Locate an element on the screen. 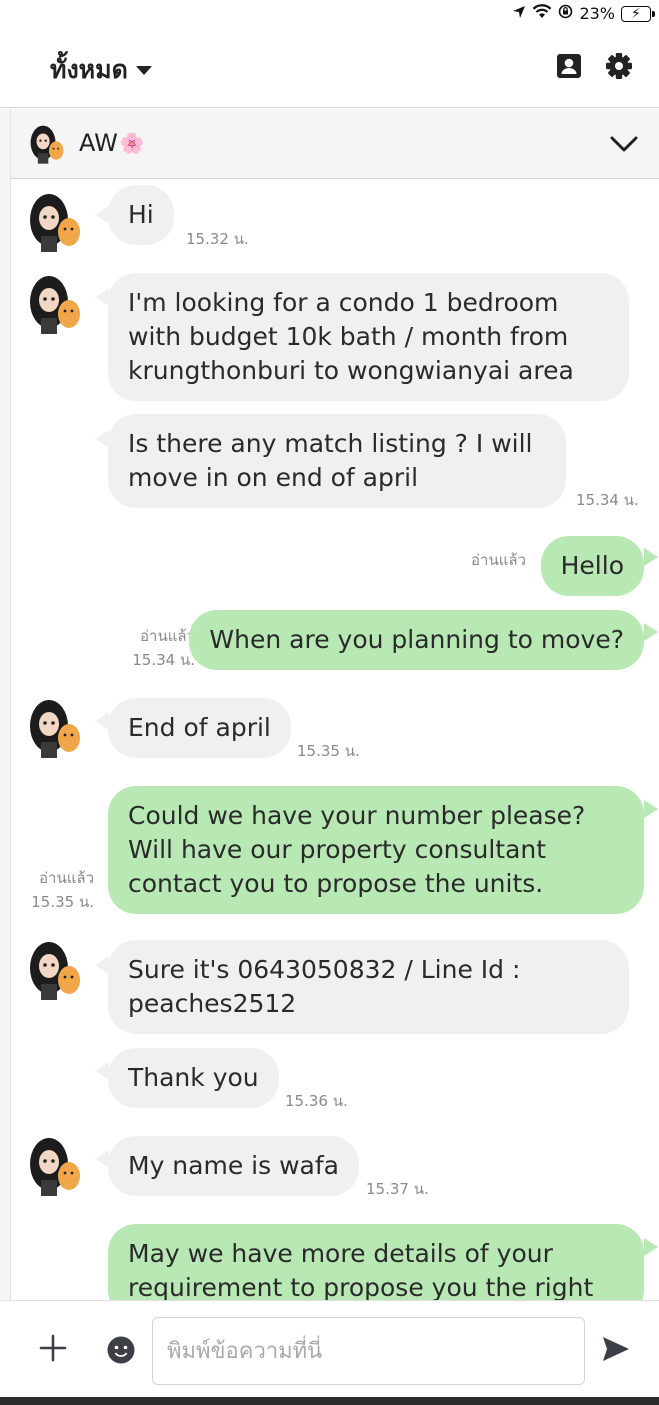 This screenshot has height=1405, width=659. message-composer is located at coordinates (329, 1348).